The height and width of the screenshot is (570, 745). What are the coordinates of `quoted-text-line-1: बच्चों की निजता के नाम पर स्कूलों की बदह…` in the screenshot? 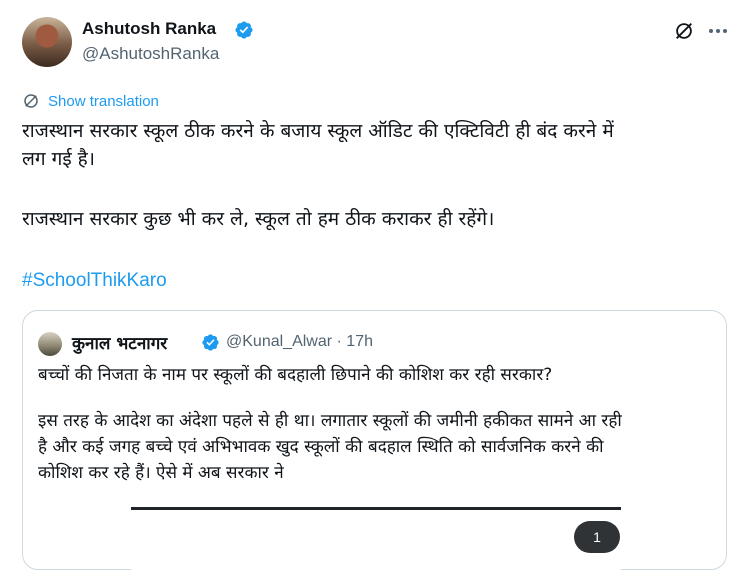 It's located at (295, 375).